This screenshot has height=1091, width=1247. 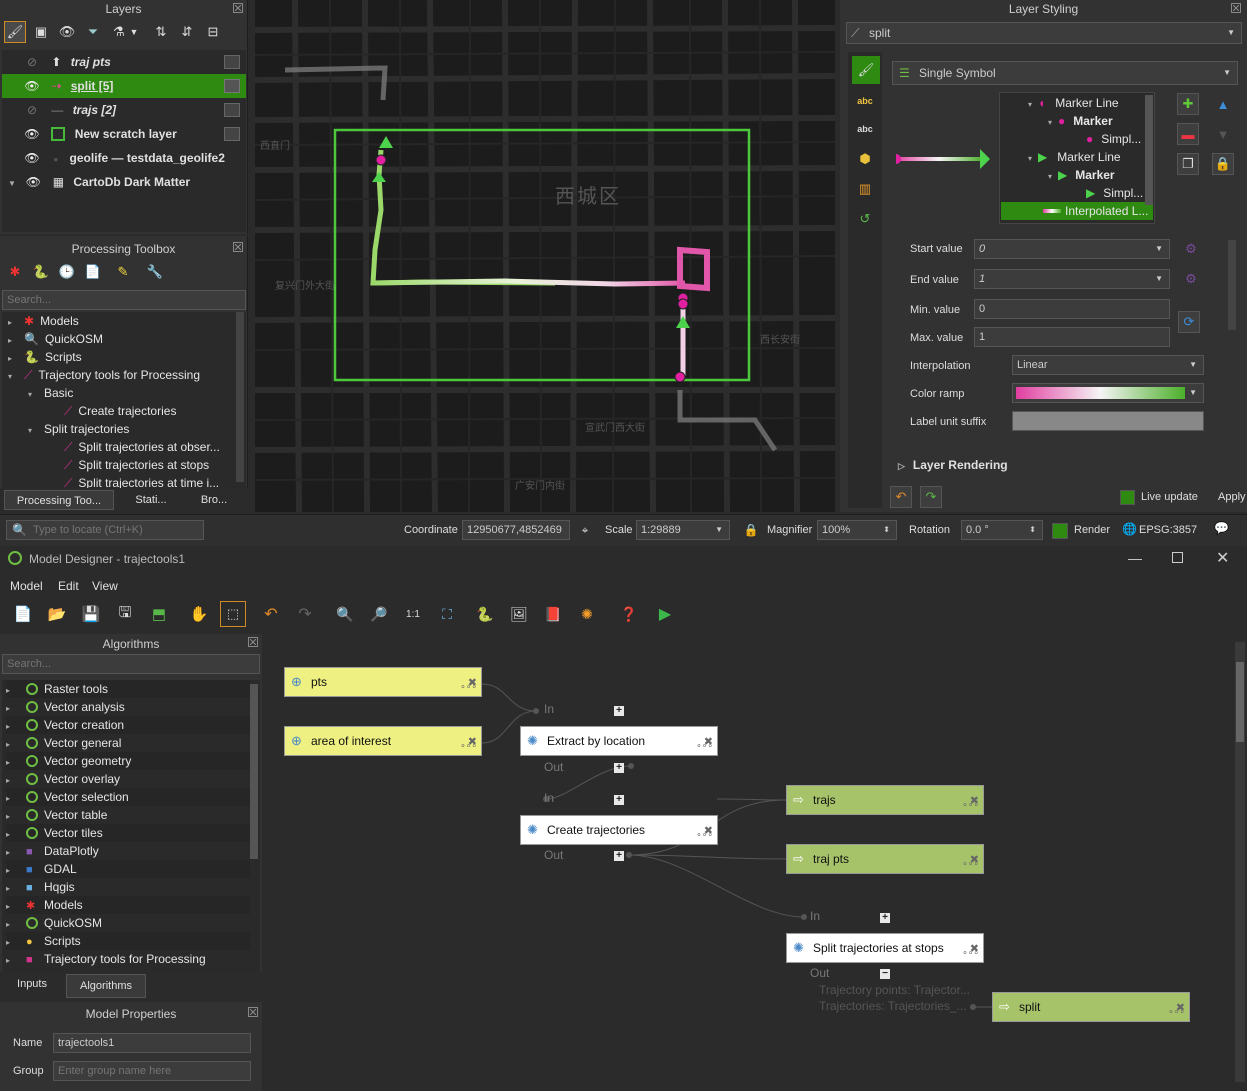 What do you see at coordinates (45, 357) in the screenshot?
I see `tree-scripts: ▸ 🐍 Scripts` at bounding box center [45, 357].